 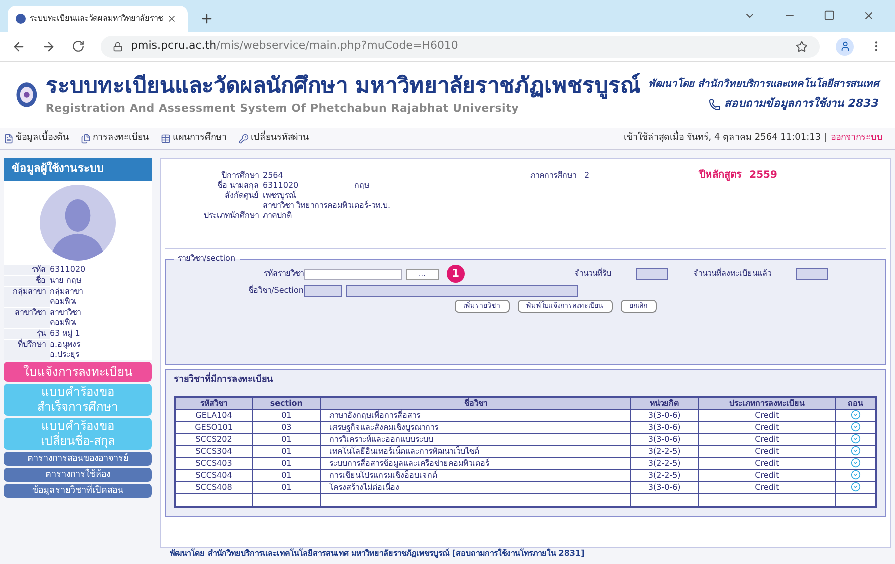 What do you see at coordinates (98, 19) in the screenshot?
I see `browser-tab: ระบบทะเบียนและวัดผลมหาวิทยาลัยราช` at bounding box center [98, 19].